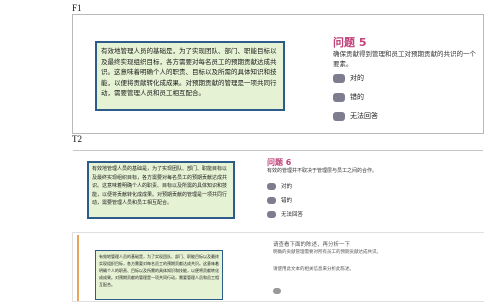 This screenshot has height=302, width=484. Describe the element at coordinates (327, 252) in the screenshot. I see `question-text-3: 明确的贡献管理需要对所有员工的预期贡献达成共识。` at that location.